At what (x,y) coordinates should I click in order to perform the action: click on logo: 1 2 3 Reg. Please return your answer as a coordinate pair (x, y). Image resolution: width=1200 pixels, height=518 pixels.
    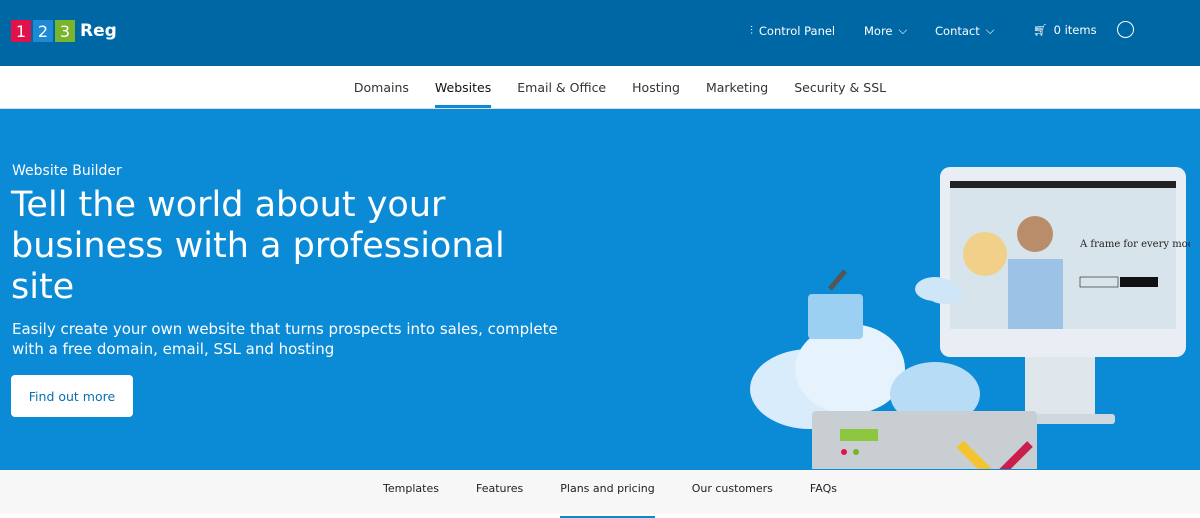
    Looking at the image, I should click on (64, 31).